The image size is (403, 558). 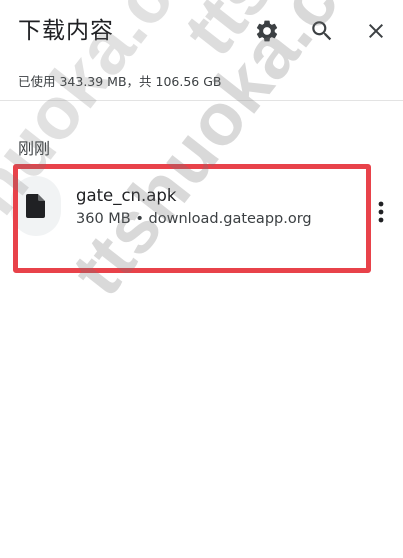 I want to click on section-header-just-now: 刚刚, so click(x=34, y=148).